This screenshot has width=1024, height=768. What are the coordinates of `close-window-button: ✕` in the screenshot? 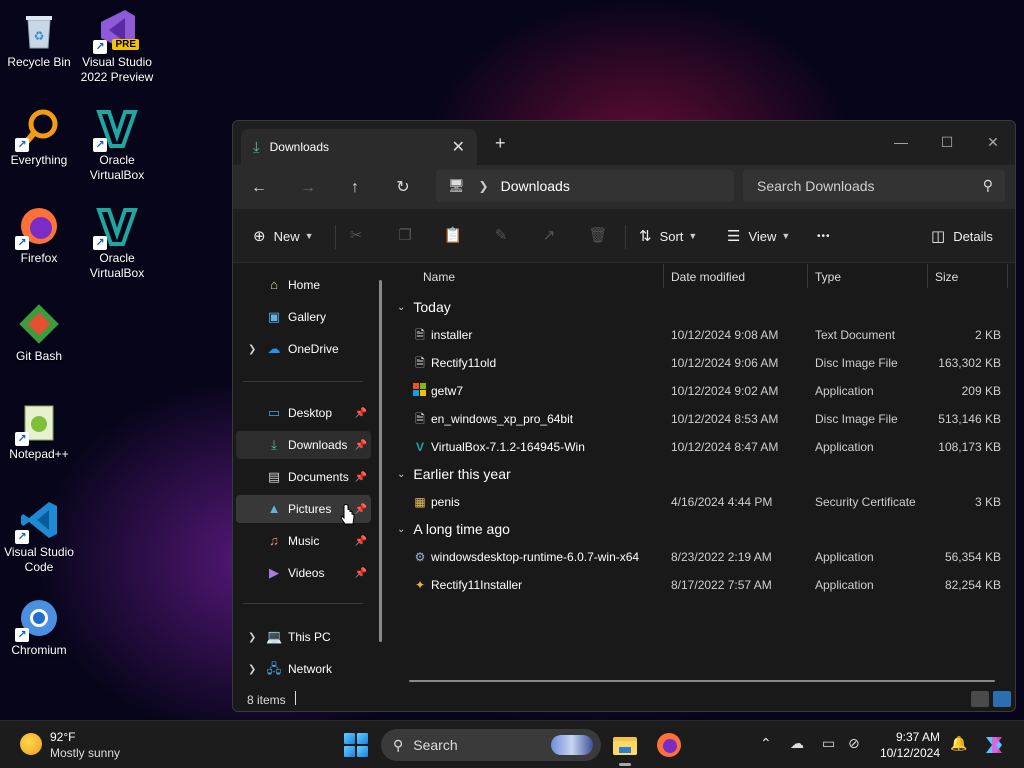 It's located at (993, 142).